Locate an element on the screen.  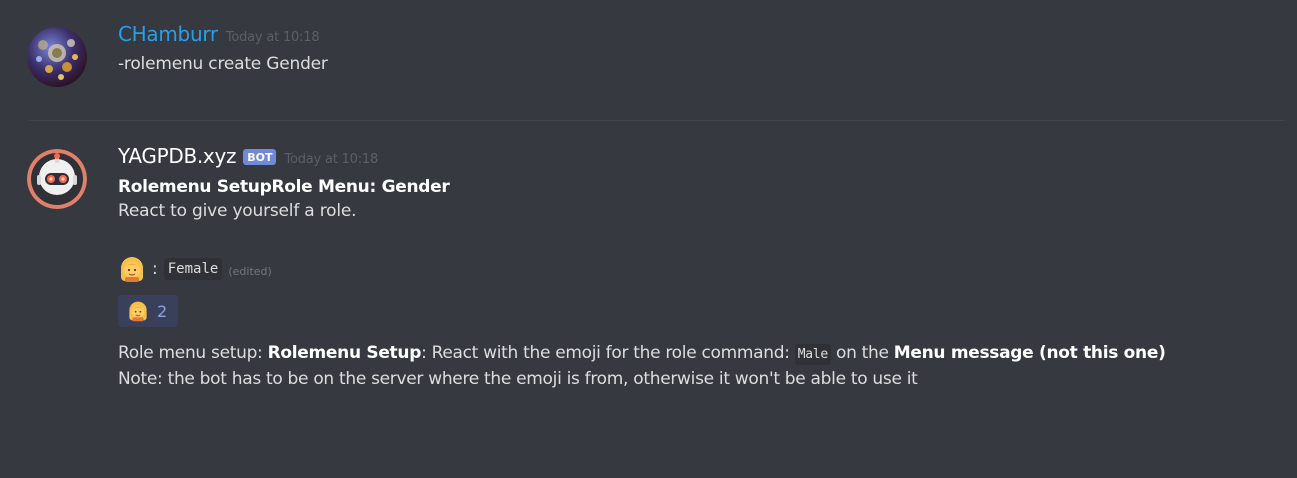
avatar-art-icon is located at coordinates (57, 57).